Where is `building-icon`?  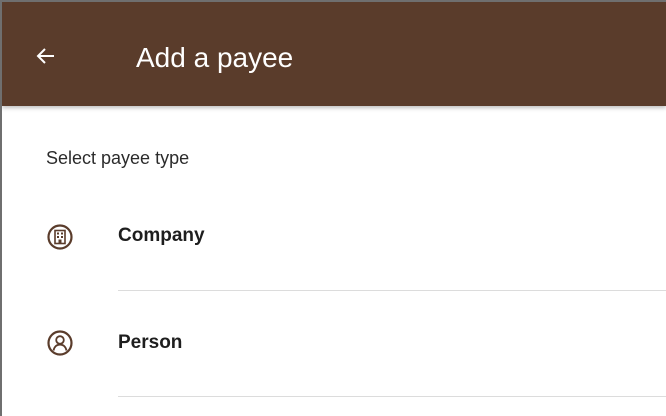
building-icon is located at coordinates (60, 237).